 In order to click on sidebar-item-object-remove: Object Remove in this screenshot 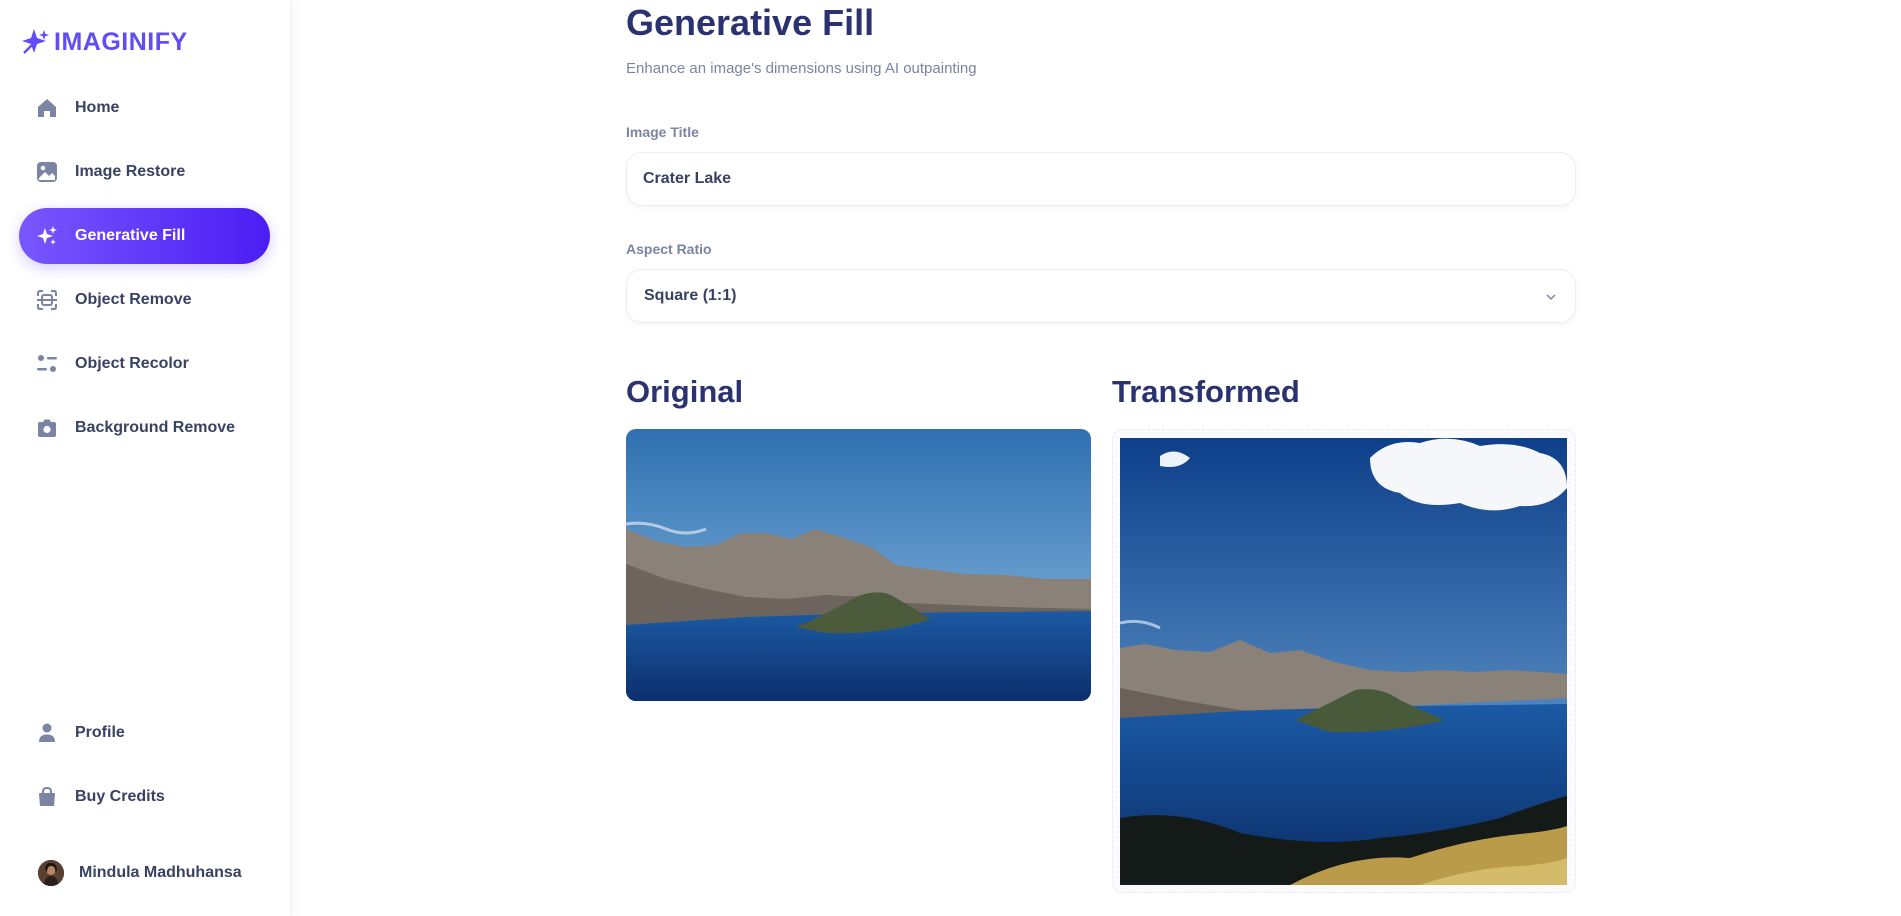, I will do `click(144, 300)`.